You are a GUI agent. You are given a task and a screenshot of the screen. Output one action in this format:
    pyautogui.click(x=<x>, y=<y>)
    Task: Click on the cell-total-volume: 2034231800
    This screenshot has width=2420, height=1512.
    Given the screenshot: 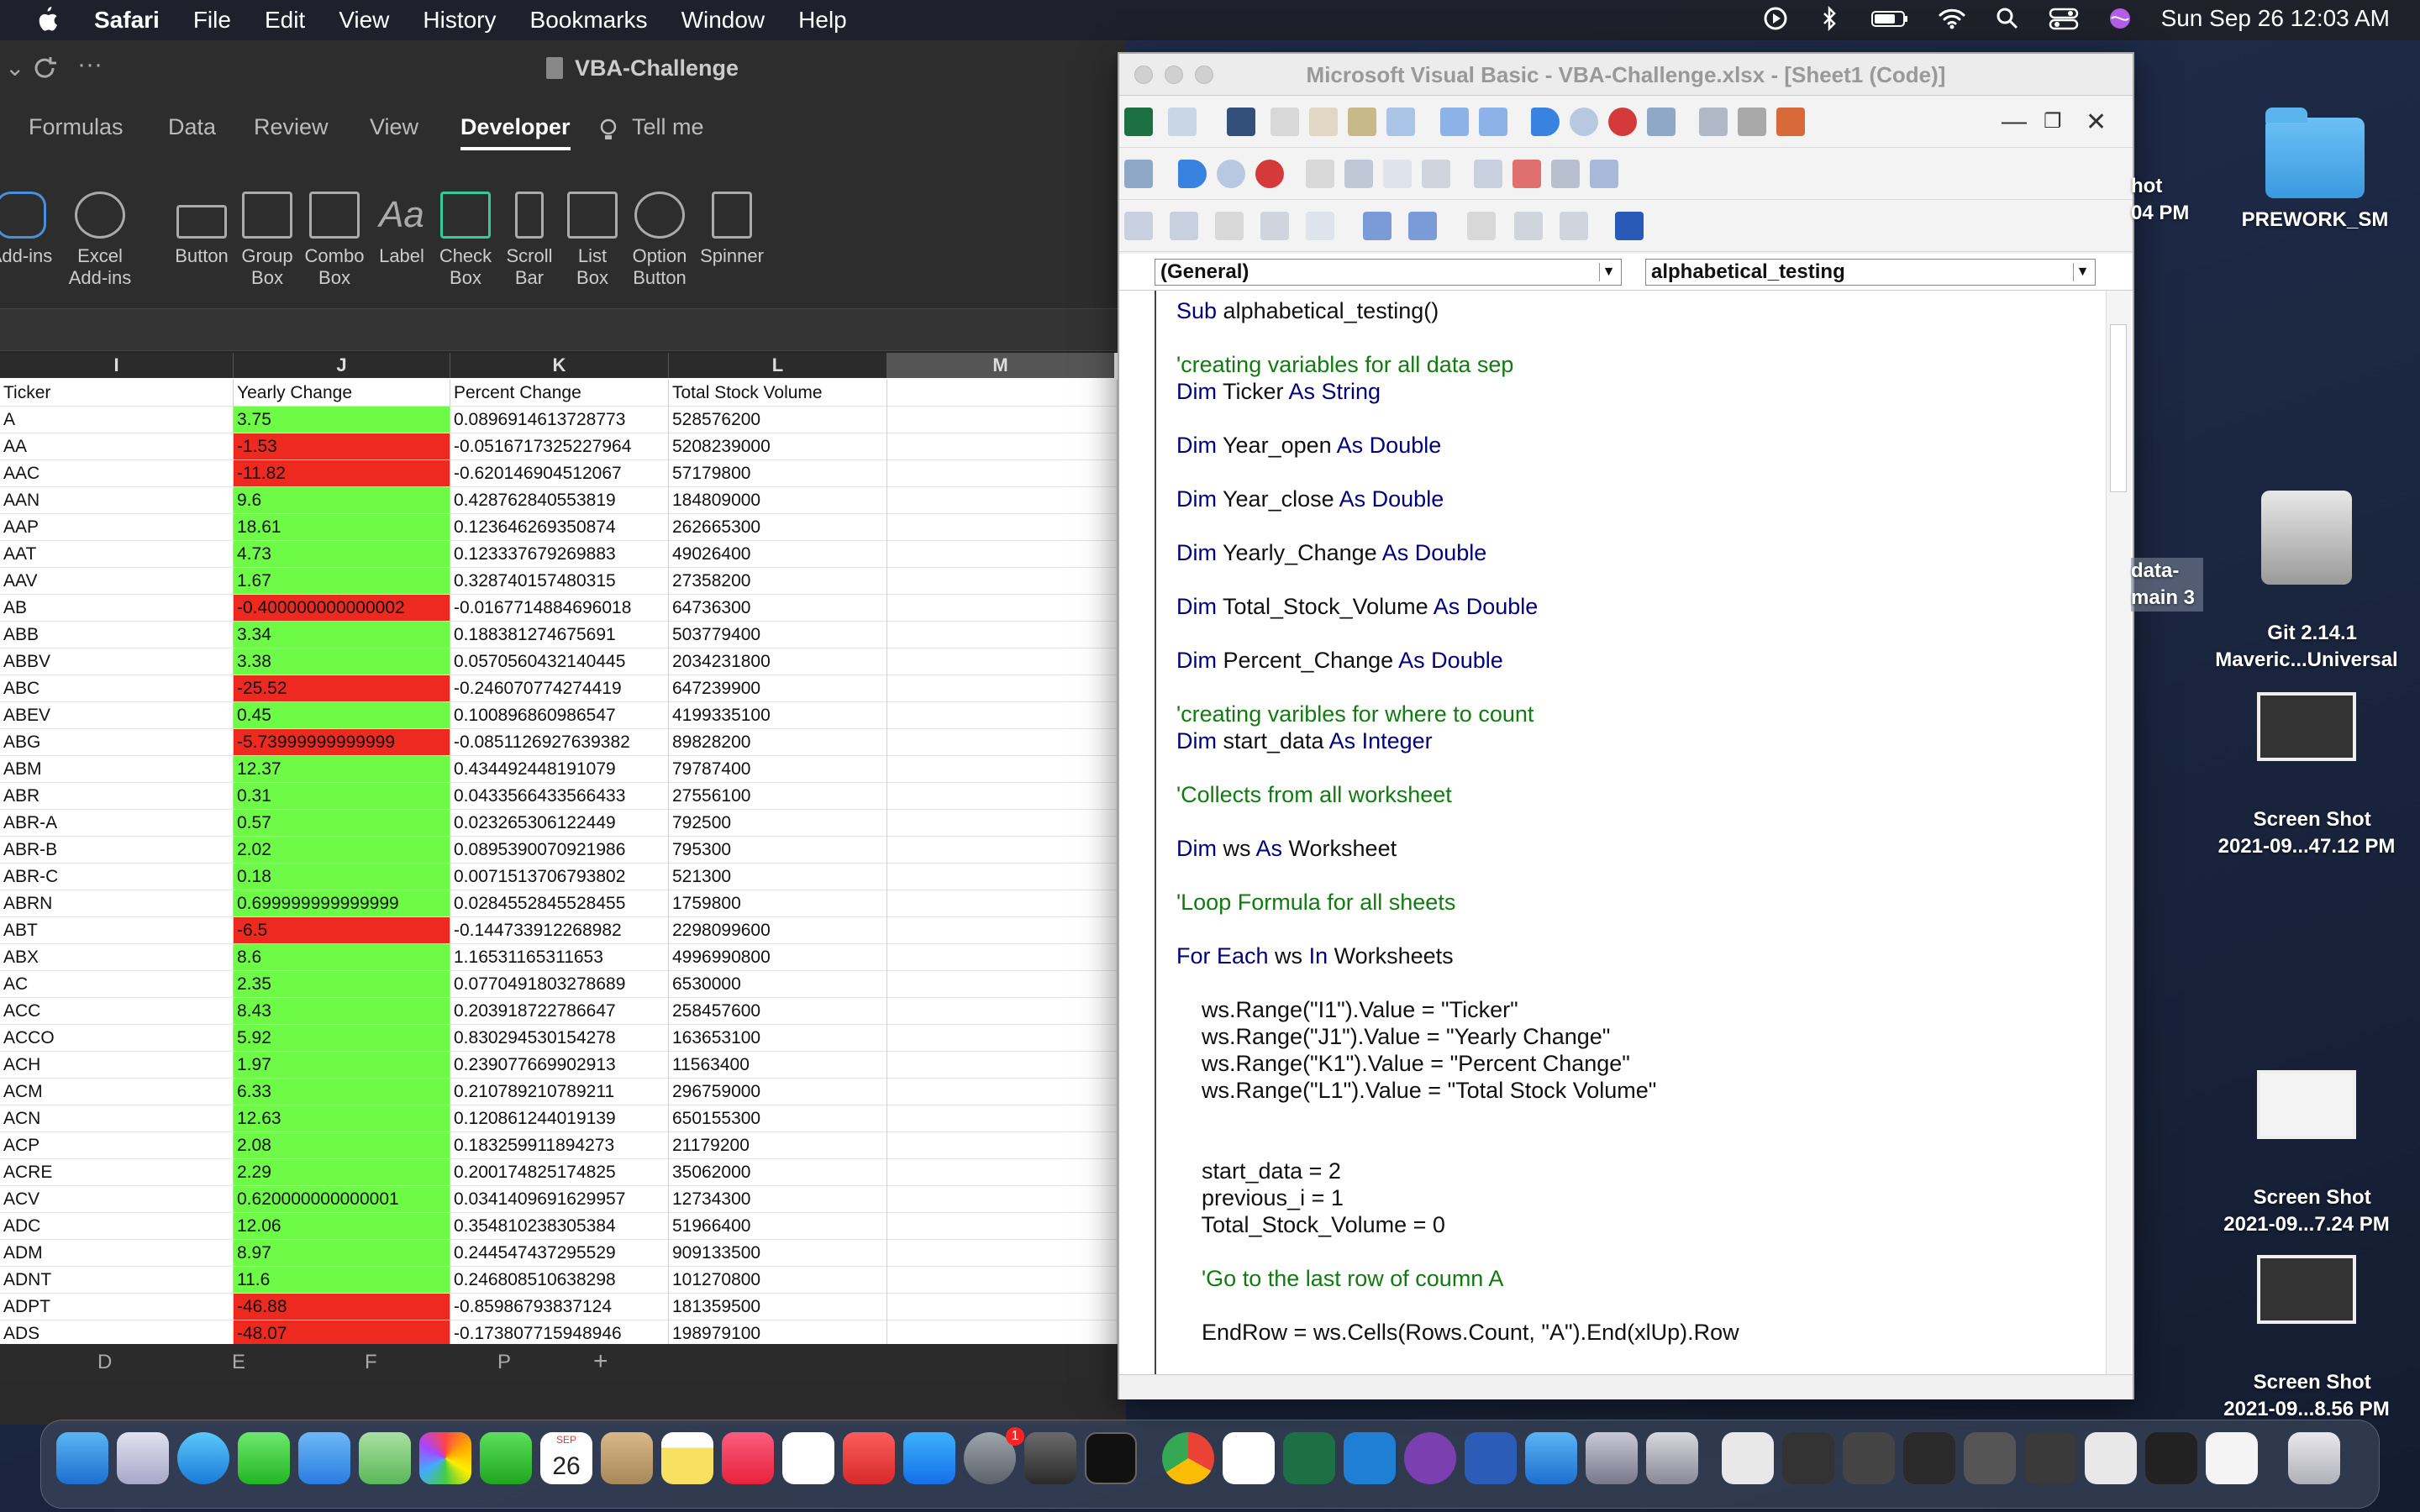 What is the action you would take?
    pyautogui.click(x=778, y=661)
    